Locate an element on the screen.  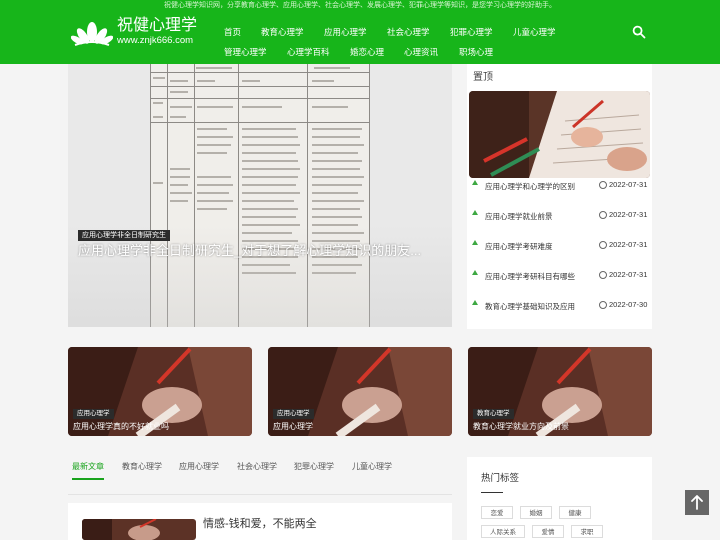
pinned-item-date: 2022-07-30 is located at coordinates (628, 304).